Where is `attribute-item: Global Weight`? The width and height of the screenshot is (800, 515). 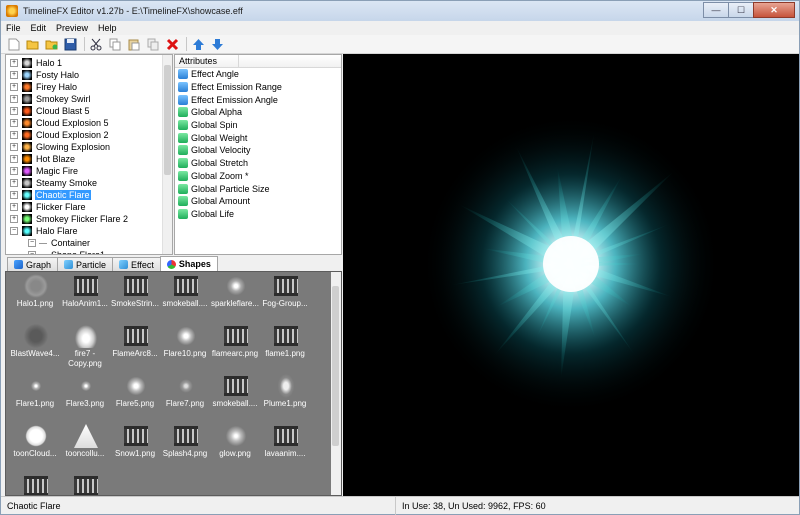
attribute-item: Global Weight is located at coordinates (258, 137).